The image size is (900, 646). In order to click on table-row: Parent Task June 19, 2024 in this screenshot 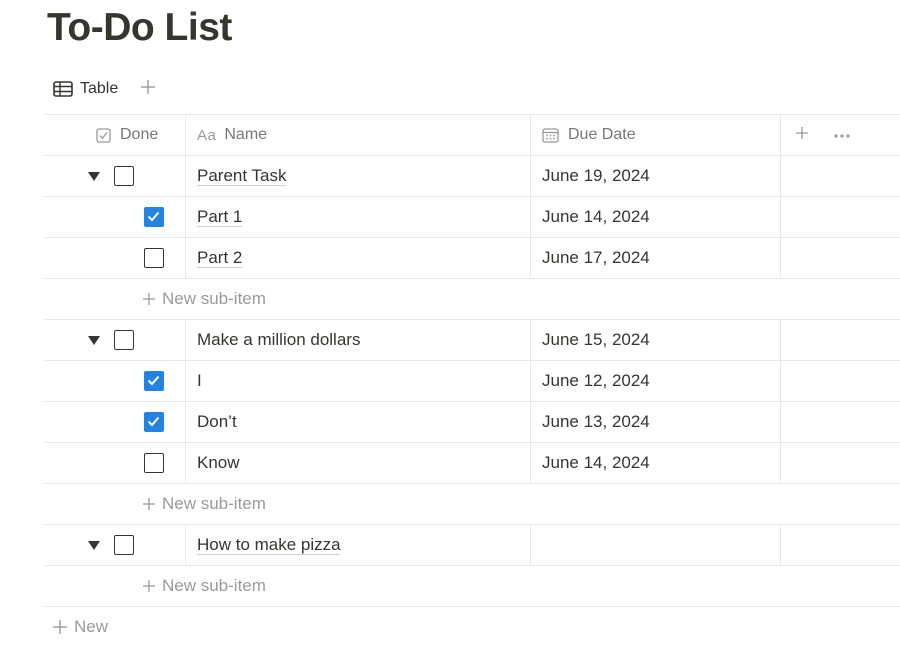, I will do `click(472, 175)`.